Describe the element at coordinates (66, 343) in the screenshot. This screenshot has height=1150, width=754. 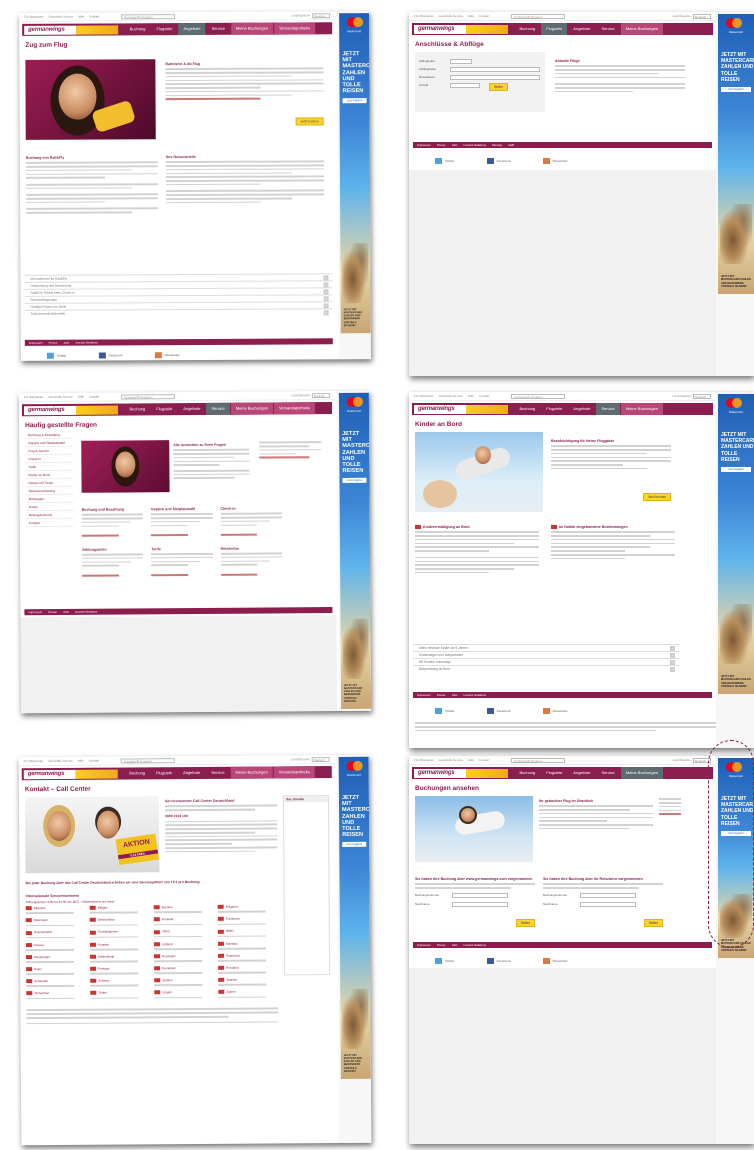
I see `footer-link: Jobs` at that location.